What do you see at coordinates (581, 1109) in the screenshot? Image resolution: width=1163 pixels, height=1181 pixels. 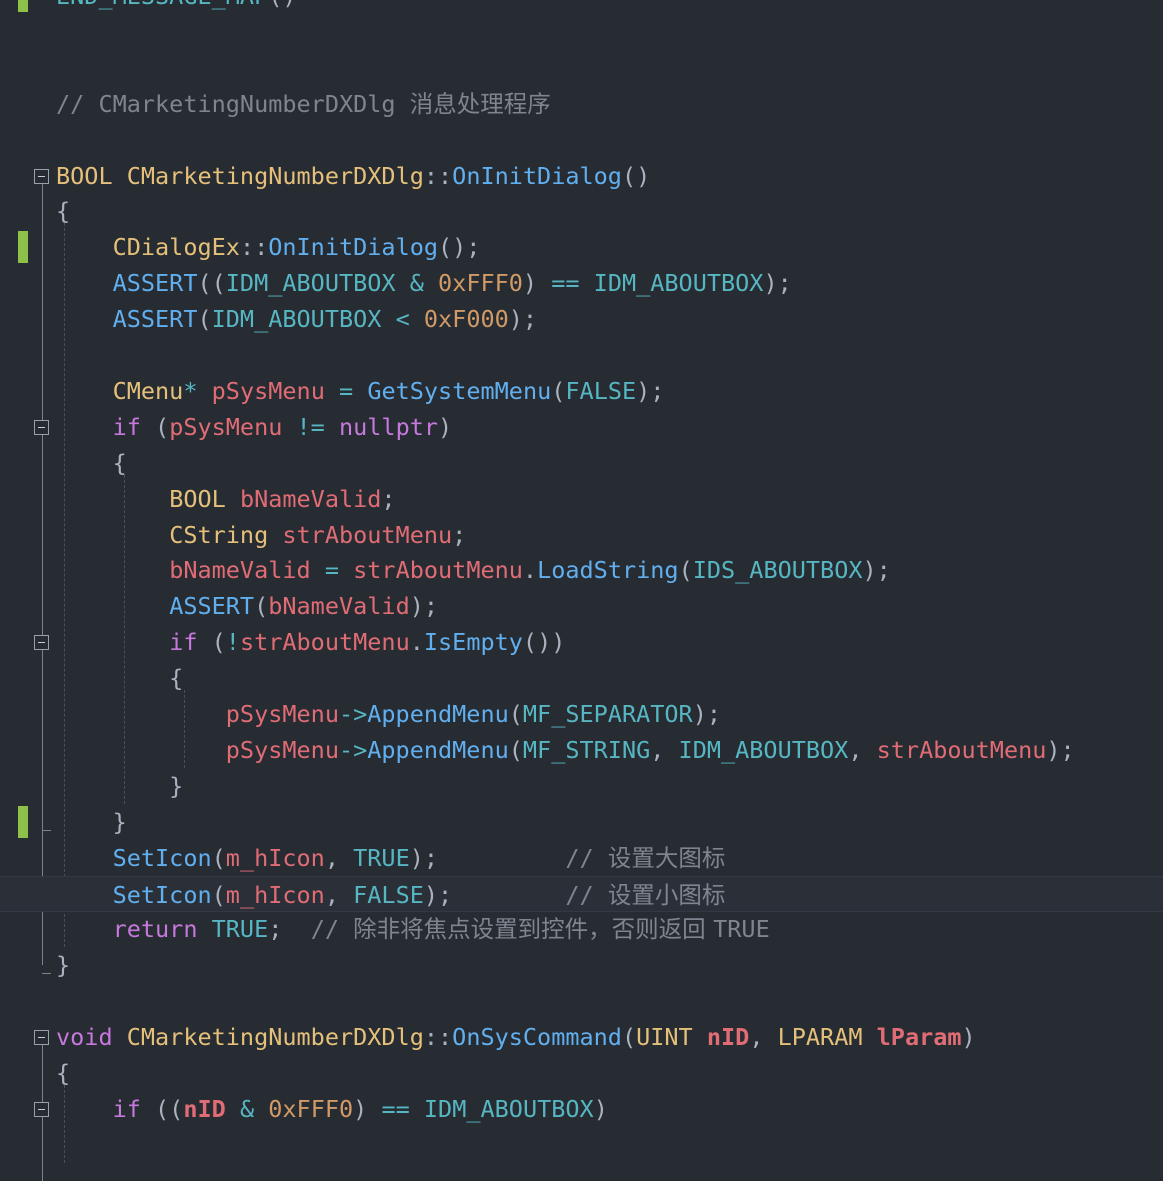 I see `code-line: if ((nID & 0xFFF0) == IDM_ABOUTBOX)` at bounding box center [581, 1109].